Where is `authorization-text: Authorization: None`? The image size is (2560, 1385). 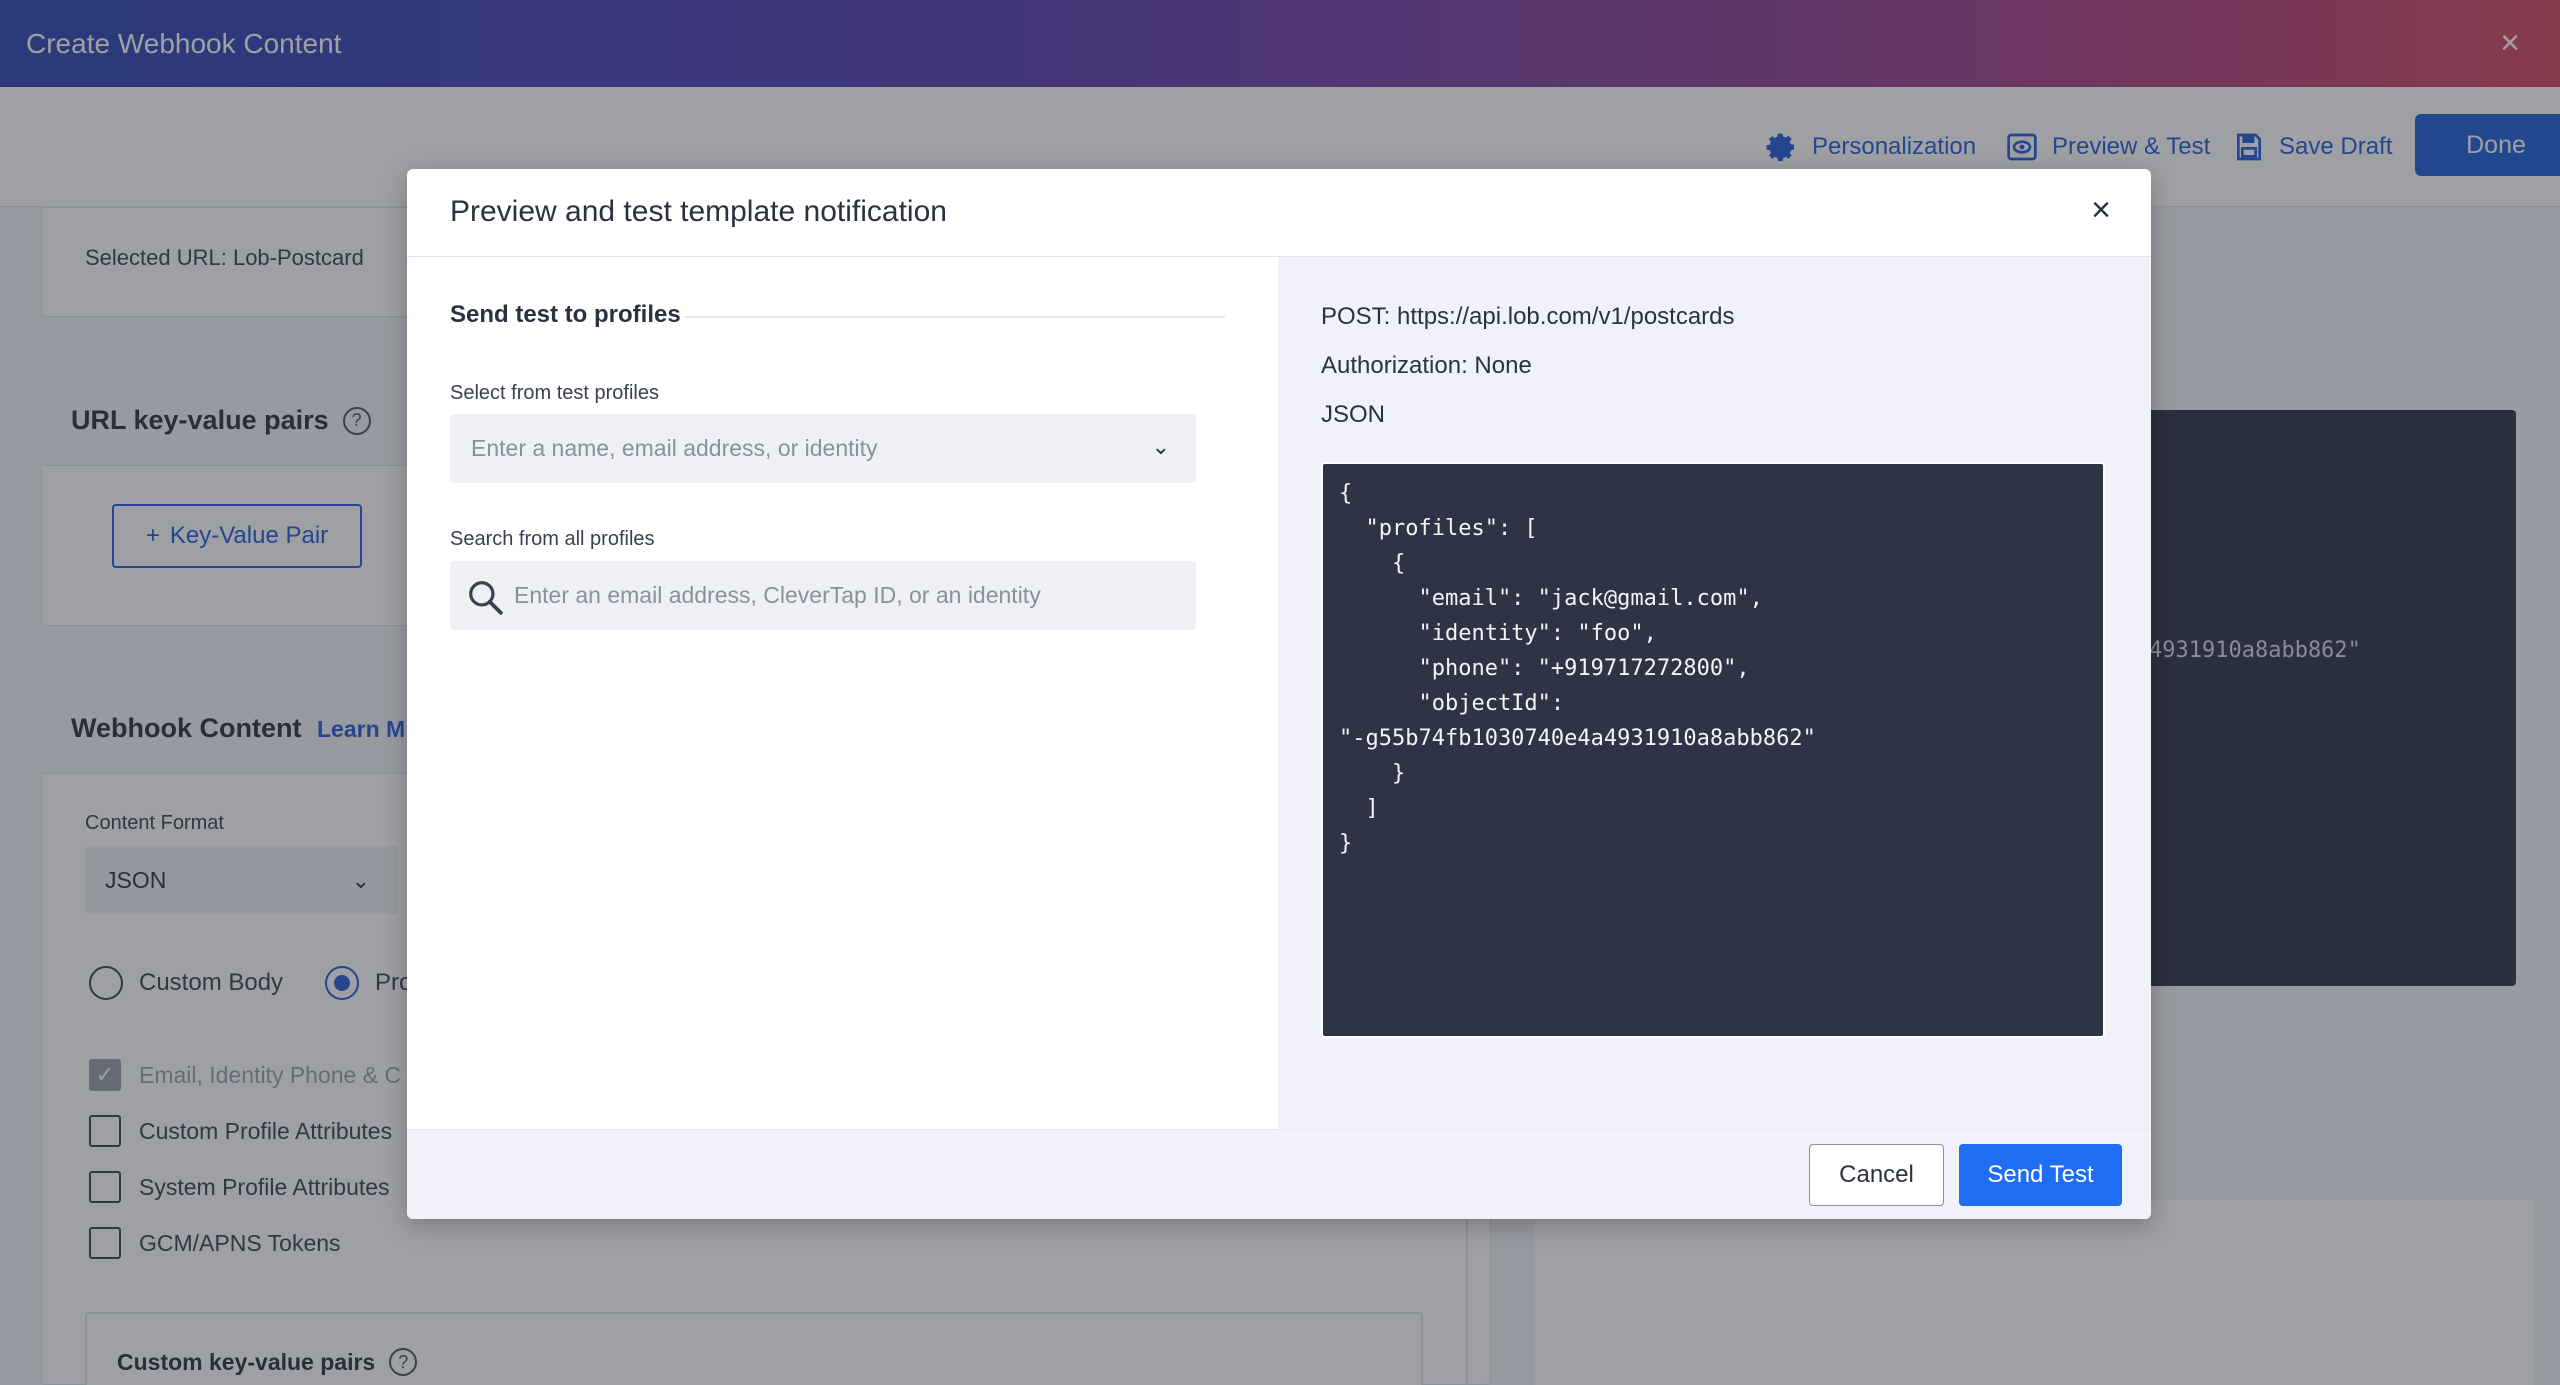 authorization-text: Authorization: None is located at coordinates (1426, 365).